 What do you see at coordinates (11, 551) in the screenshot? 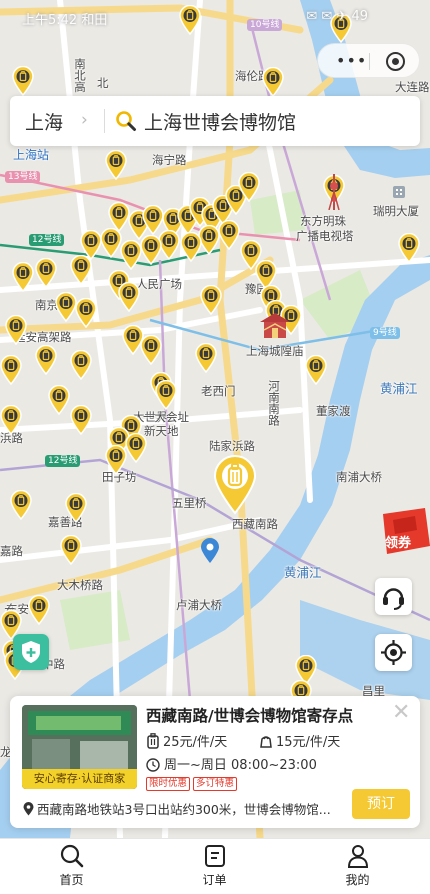
I see `map-label: 嘉路` at bounding box center [11, 551].